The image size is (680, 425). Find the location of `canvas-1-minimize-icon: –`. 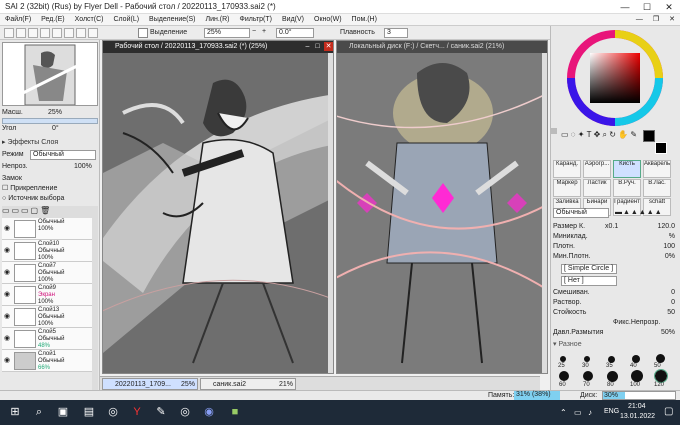

canvas-1-minimize-icon: – is located at coordinates (307, 46).